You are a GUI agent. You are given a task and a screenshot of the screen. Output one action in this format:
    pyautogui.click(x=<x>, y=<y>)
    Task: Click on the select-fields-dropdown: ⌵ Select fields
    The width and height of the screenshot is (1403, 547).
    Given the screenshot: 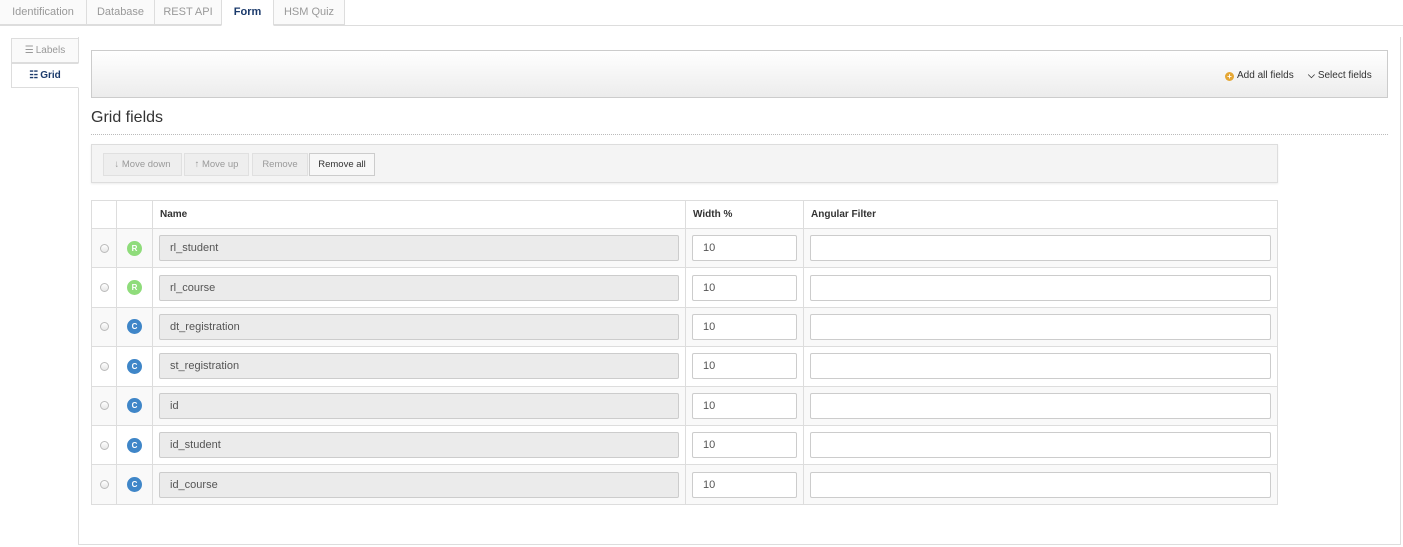 What is the action you would take?
    pyautogui.click(x=1340, y=75)
    